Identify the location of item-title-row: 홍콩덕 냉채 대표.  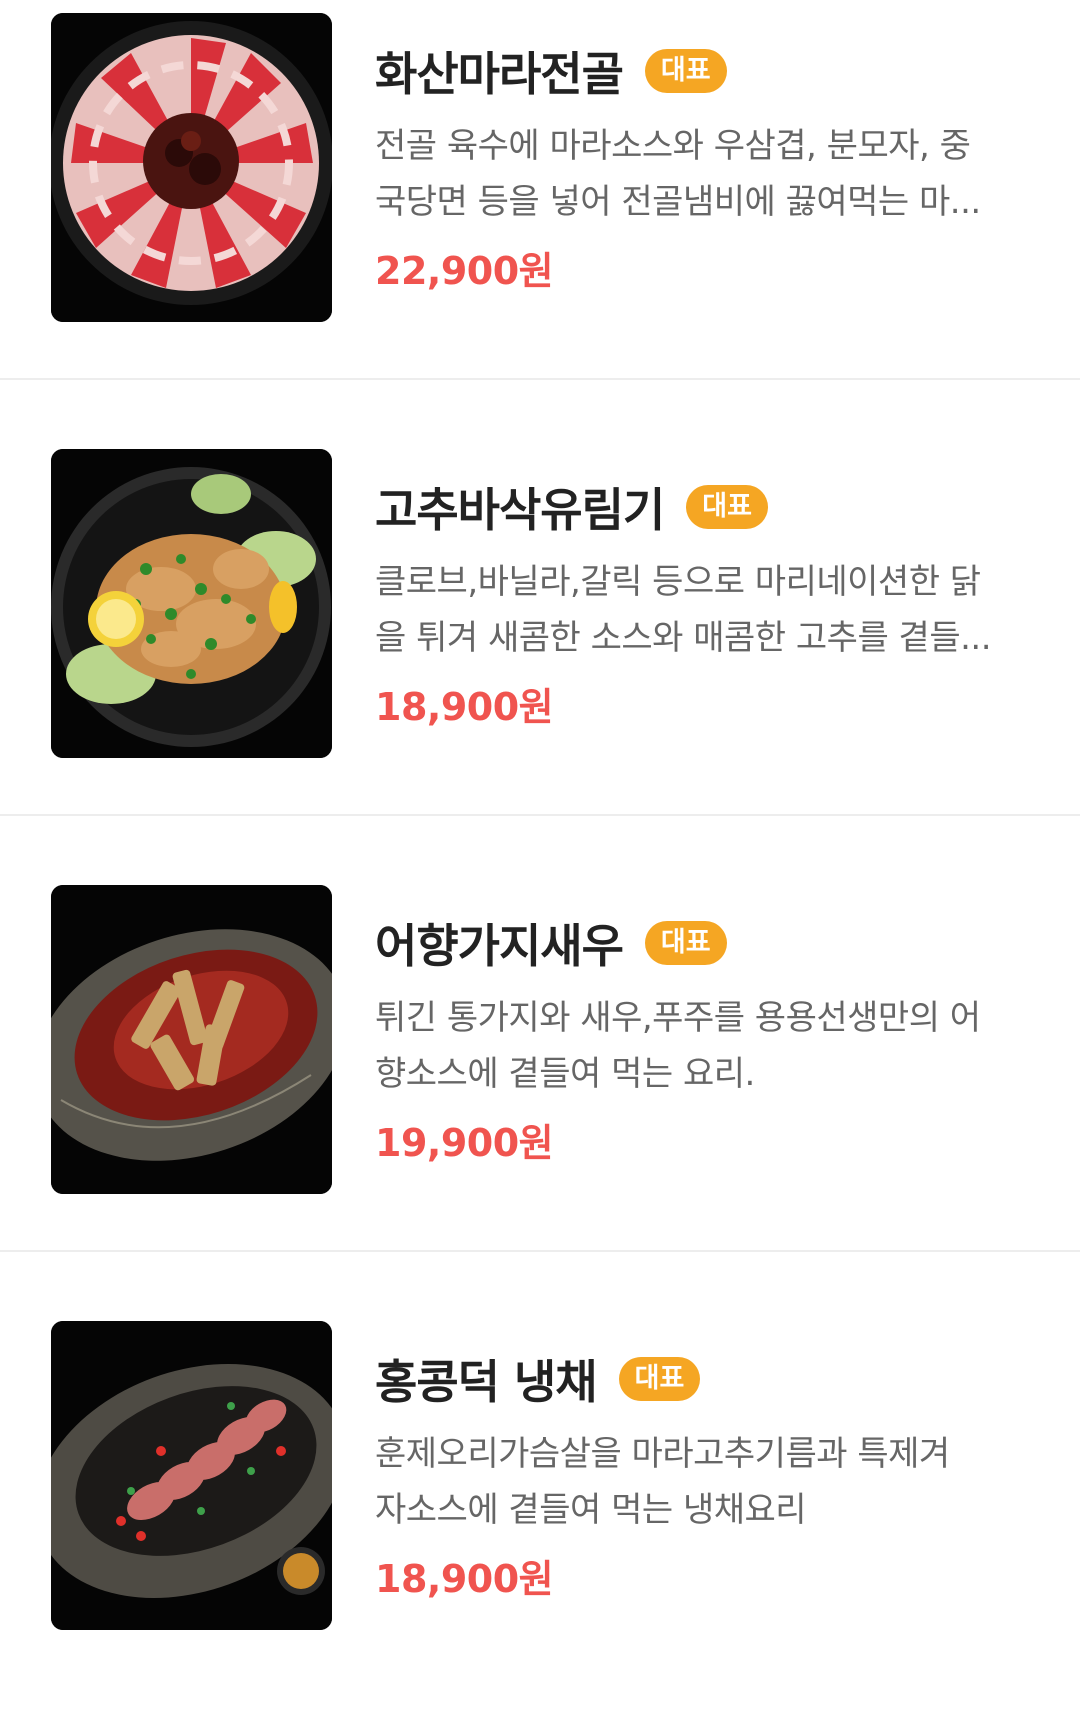
(538, 1379).